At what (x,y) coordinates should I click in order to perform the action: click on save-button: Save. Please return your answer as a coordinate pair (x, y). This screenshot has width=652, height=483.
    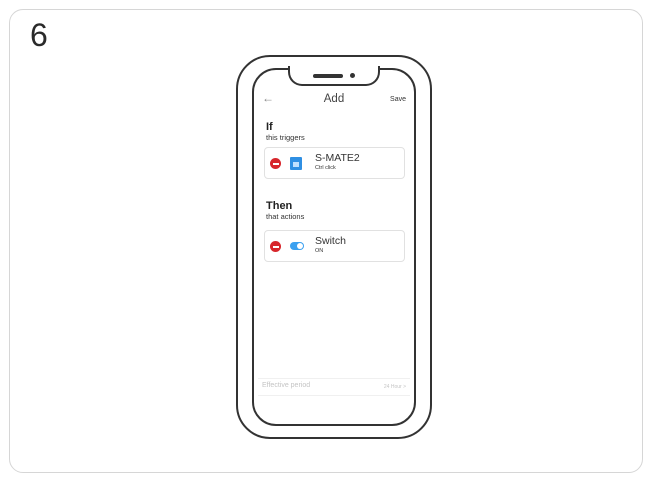
    Looking at the image, I should click on (398, 99).